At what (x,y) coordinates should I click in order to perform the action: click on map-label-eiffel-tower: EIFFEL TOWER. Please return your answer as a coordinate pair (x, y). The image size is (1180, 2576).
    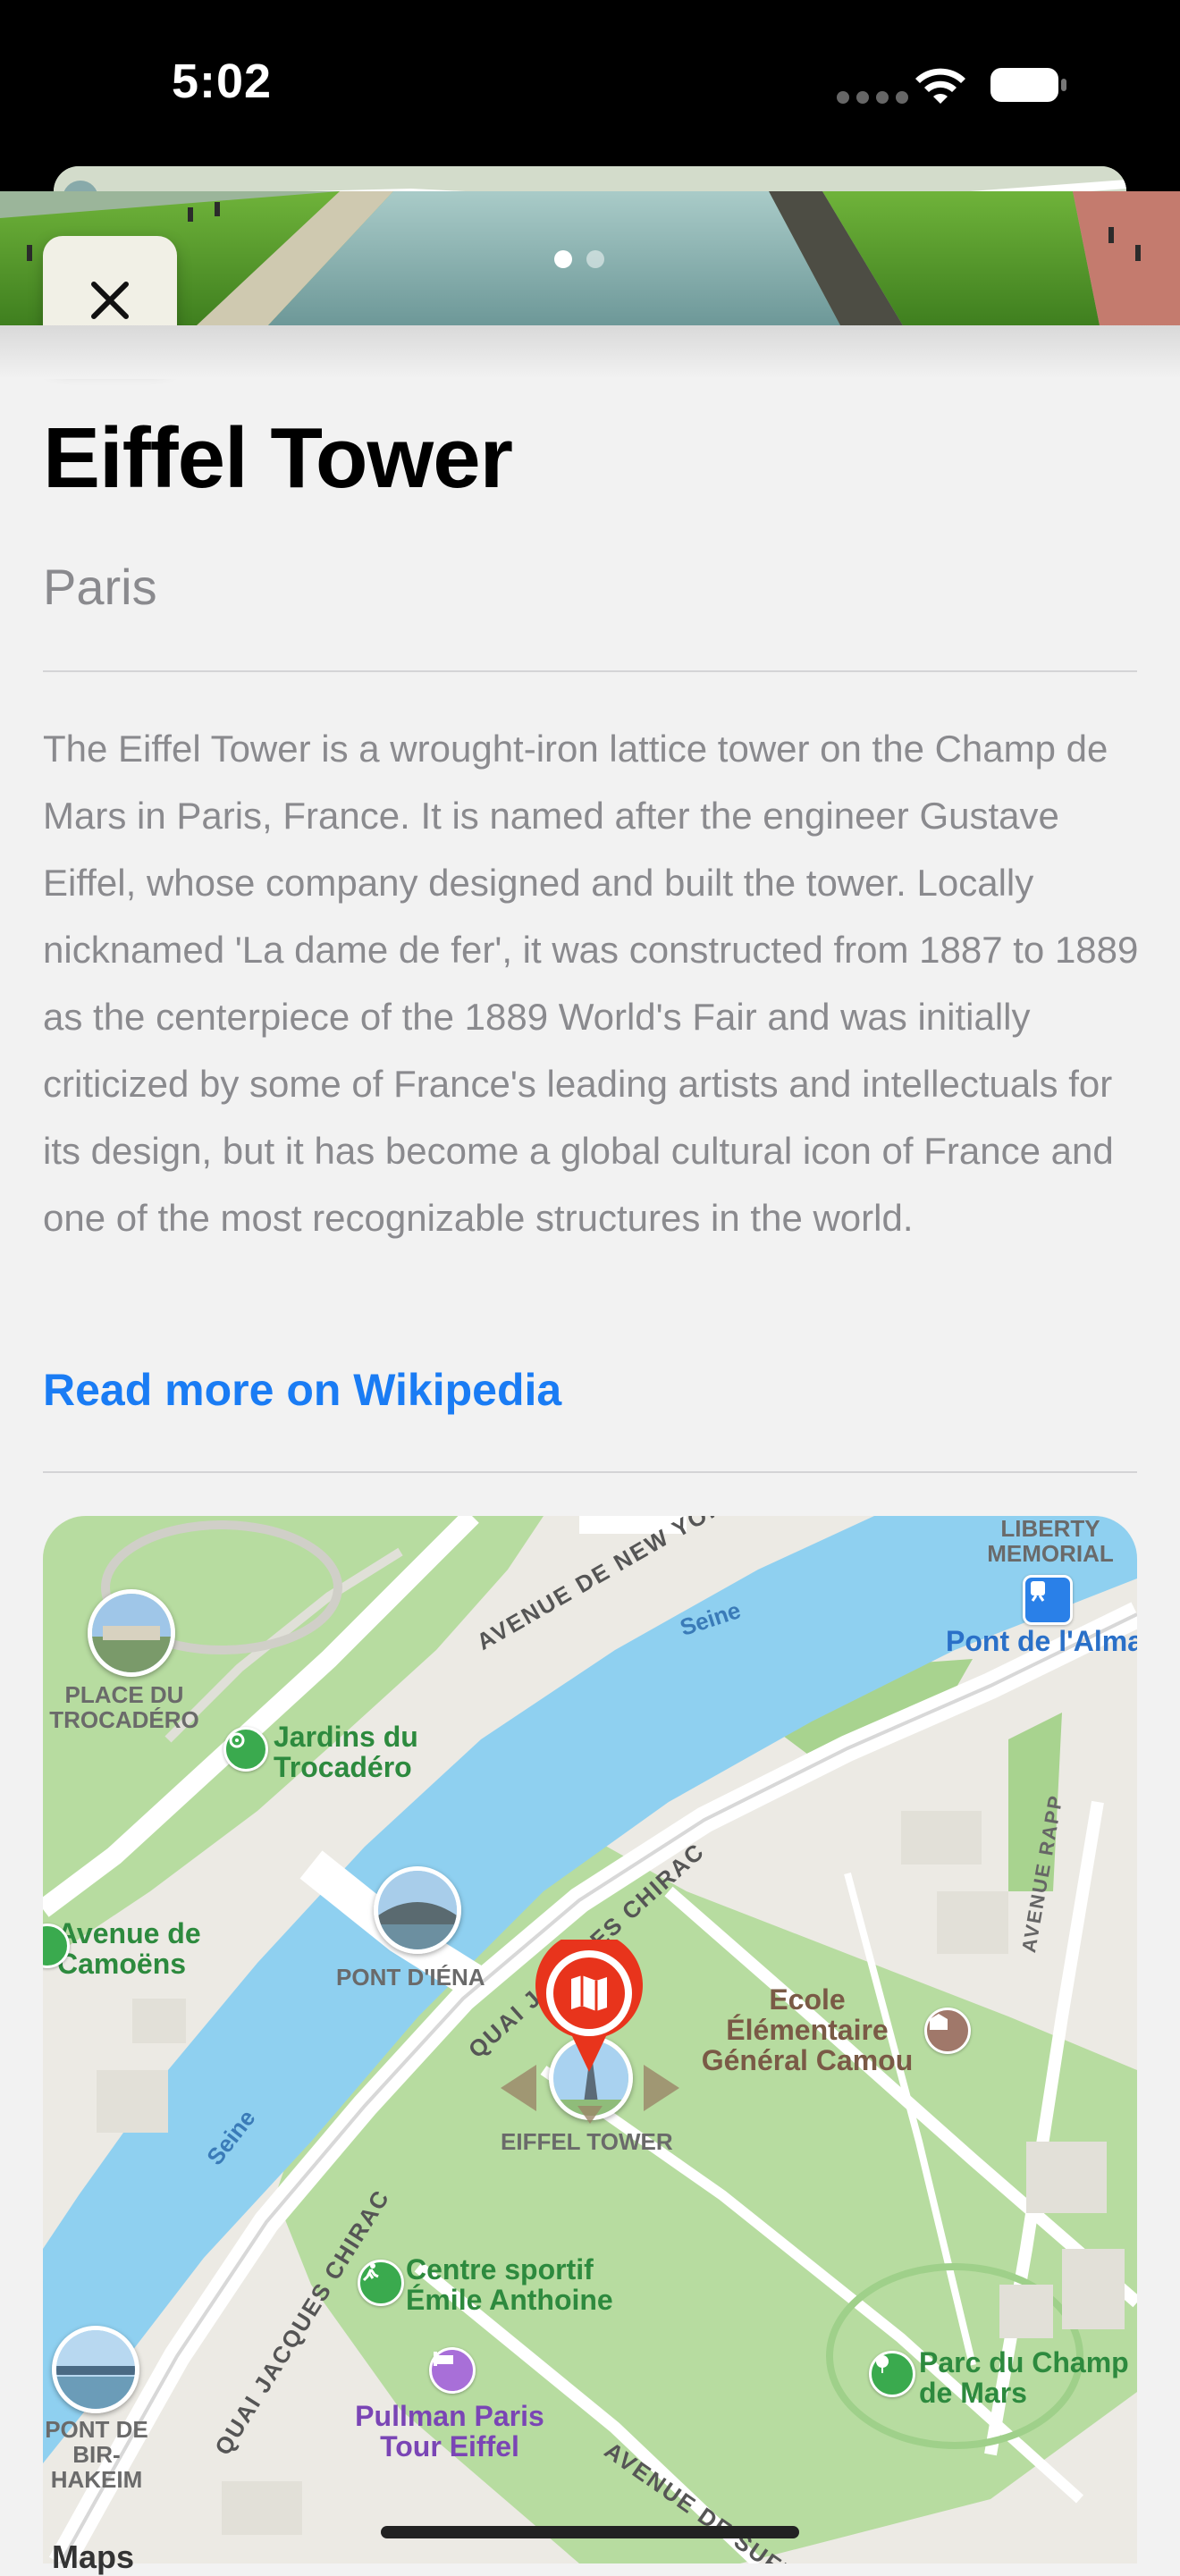
    Looking at the image, I should click on (587, 2141).